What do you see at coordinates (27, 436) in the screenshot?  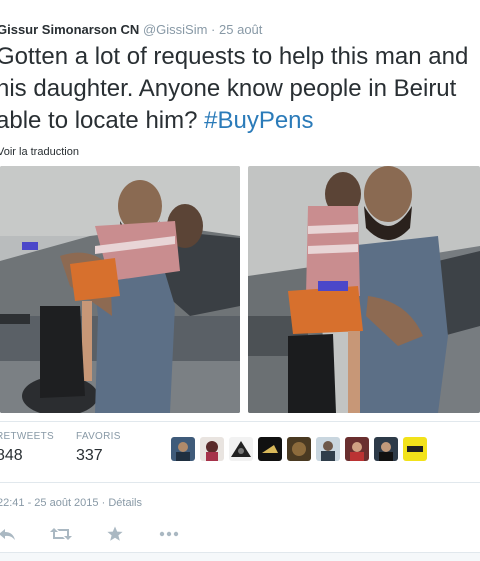 I see `retweets-label: RETWEETS` at bounding box center [27, 436].